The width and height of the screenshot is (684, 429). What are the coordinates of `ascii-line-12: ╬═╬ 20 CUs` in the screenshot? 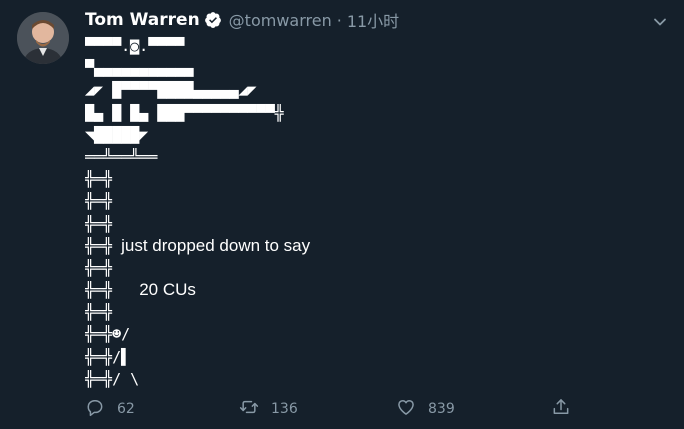 It's located at (365, 290).